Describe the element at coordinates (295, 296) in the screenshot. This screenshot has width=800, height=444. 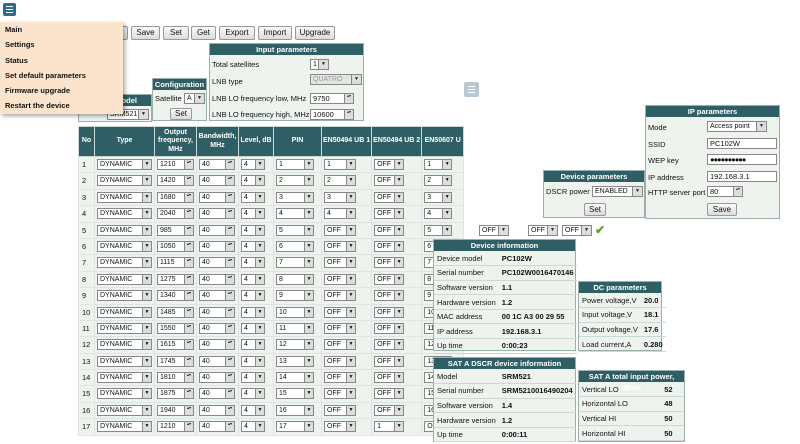
I see `pin-select: 9` at that location.